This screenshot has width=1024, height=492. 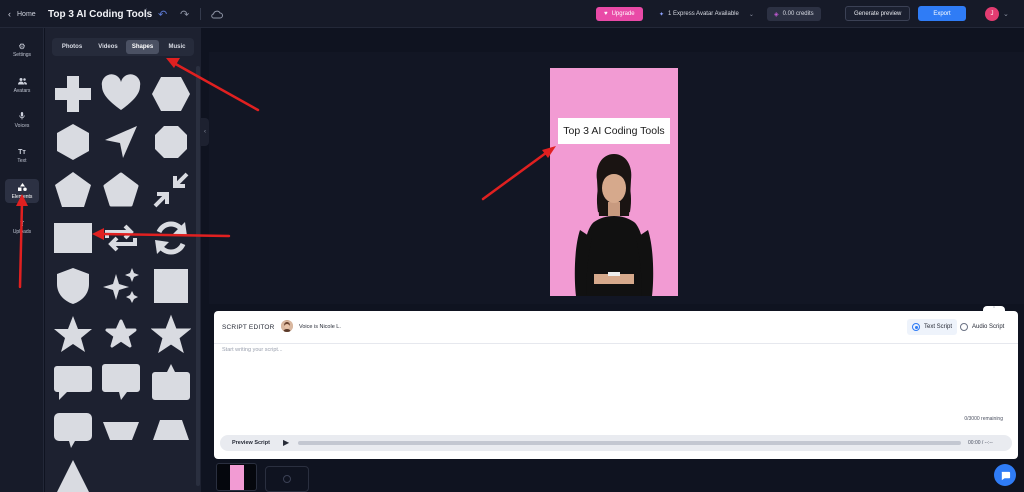 I want to click on shape-octagon, so click(x=171, y=142).